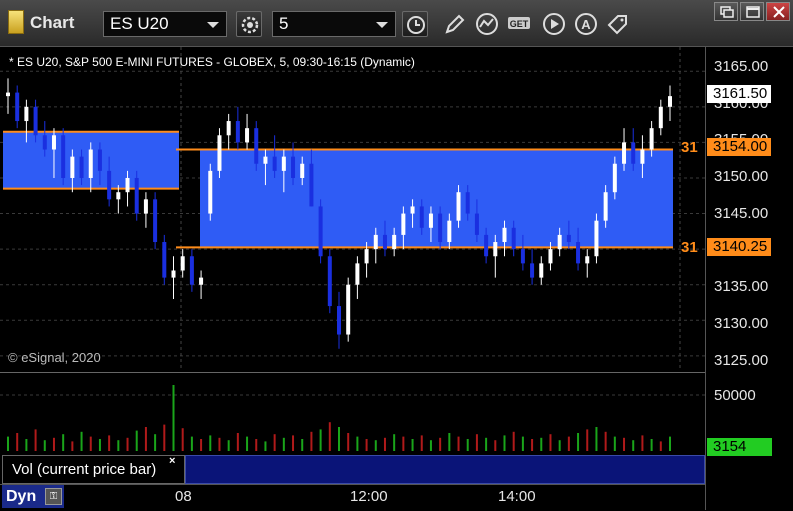 The height and width of the screenshot is (511, 793). What do you see at coordinates (487, 24) in the screenshot?
I see `study-icon` at bounding box center [487, 24].